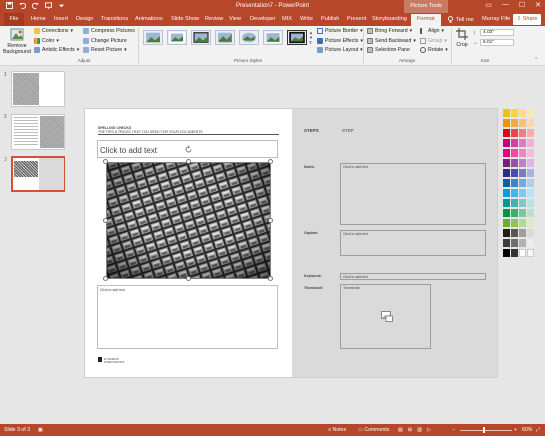  What do you see at coordinates (527, 430) in the screenshot?
I see `zoom-level: 60%` at bounding box center [527, 430].